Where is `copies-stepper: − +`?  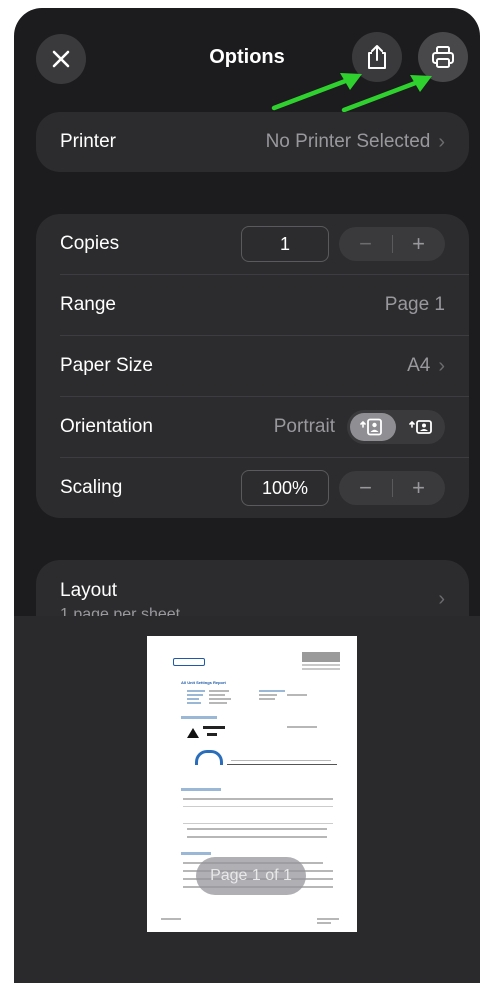
copies-stepper: − + is located at coordinates (392, 244).